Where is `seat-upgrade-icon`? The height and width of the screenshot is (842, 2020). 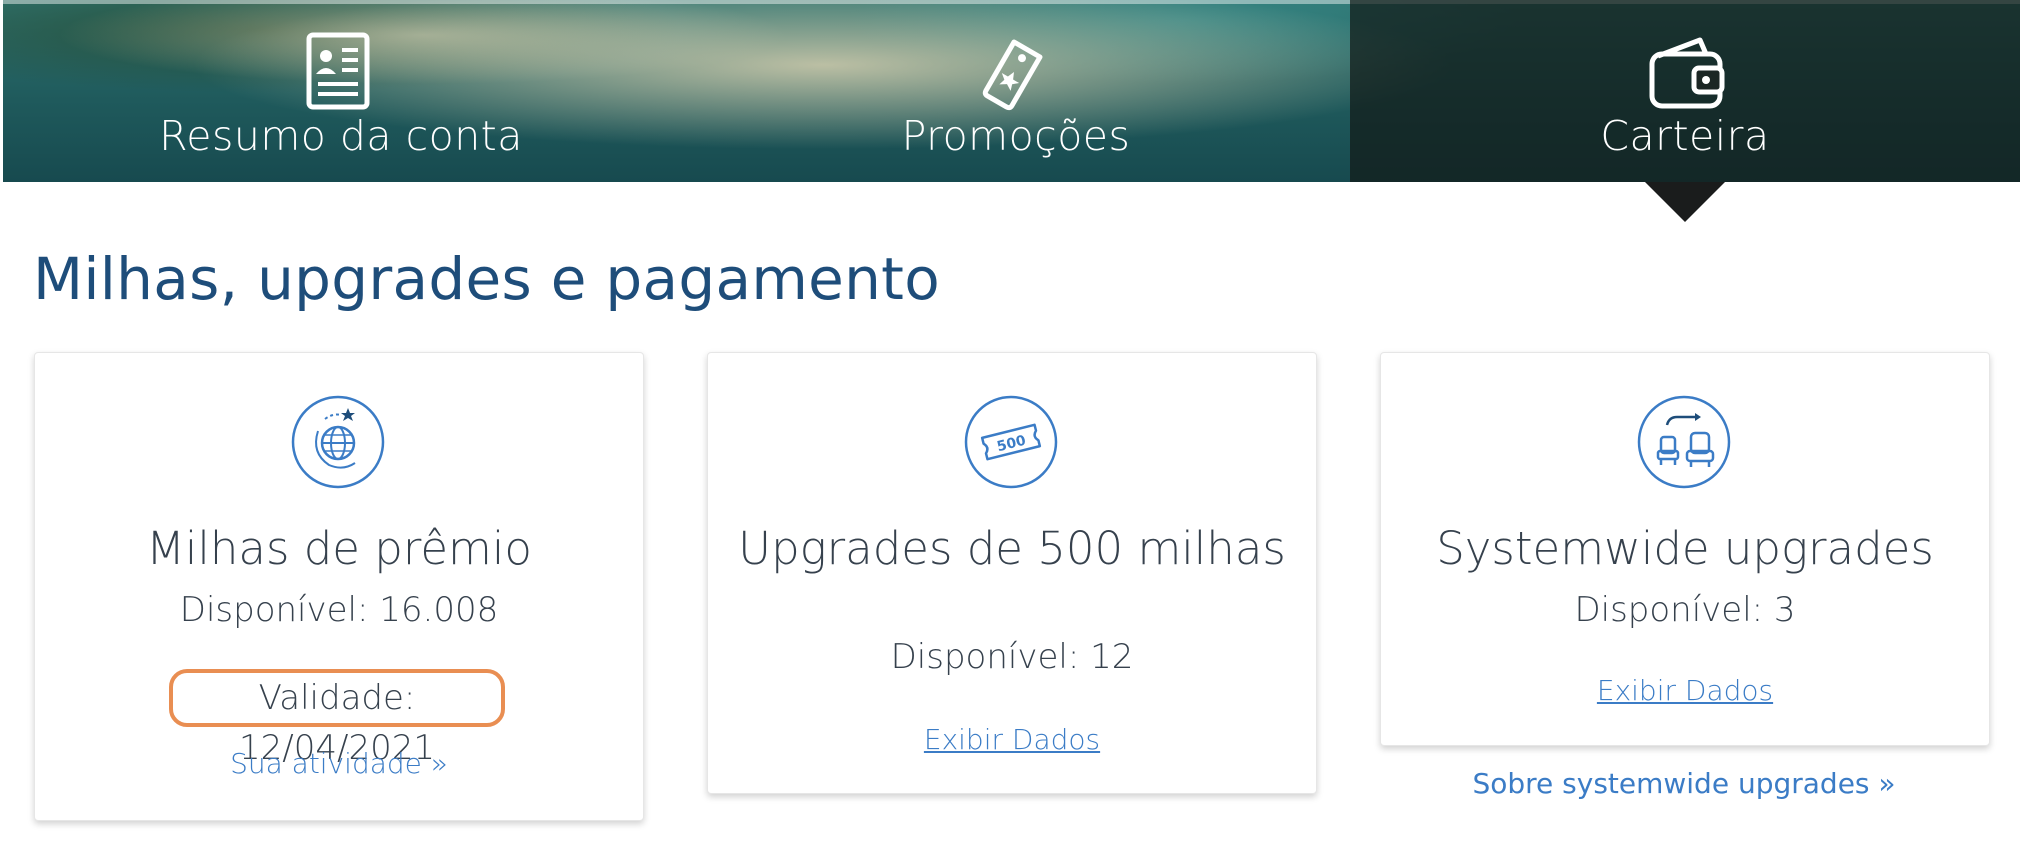
seat-upgrade-icon is located at coordinates (1684, 442).